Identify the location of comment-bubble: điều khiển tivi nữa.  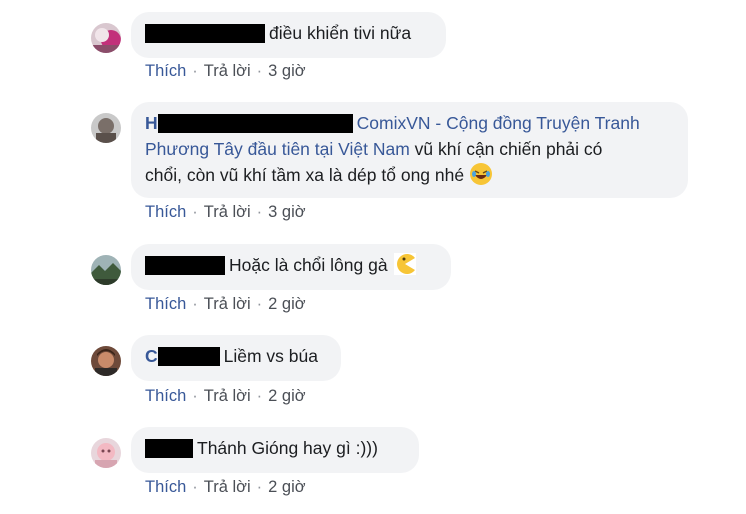
(288, 35).